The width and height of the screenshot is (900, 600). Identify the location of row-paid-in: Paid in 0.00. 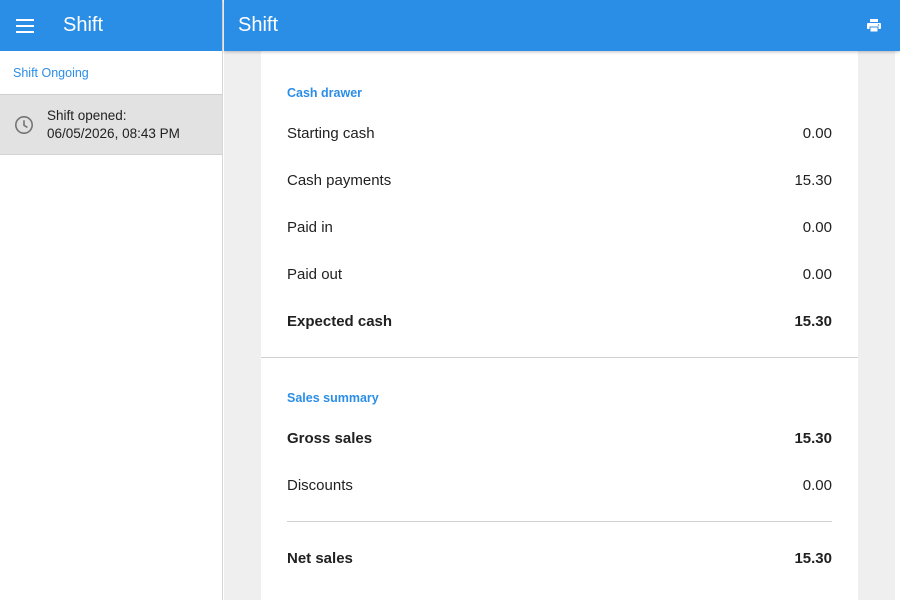
(559, 227).